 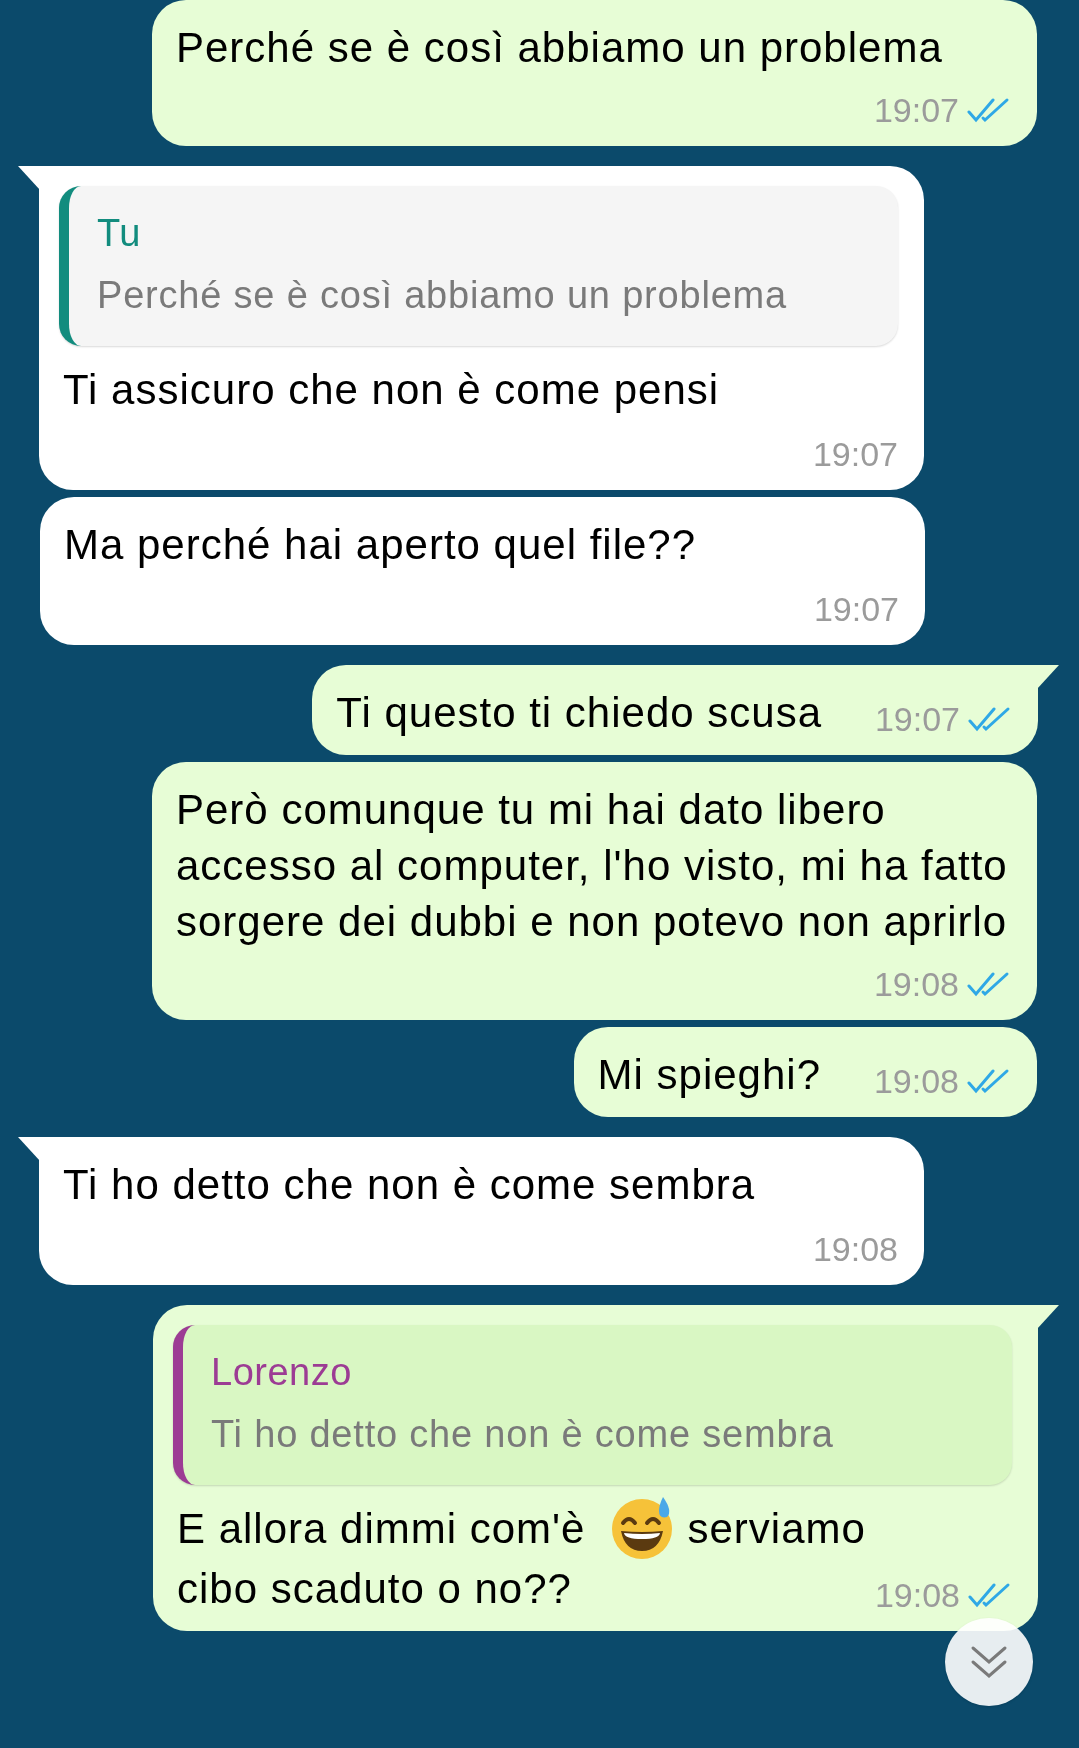 What do you see at coordinates (592, 1405) in the screenshot?
I see `quoted-message: Lorenzo Ti ho detto che non è come sembra` at bounding box center [592, 1405].